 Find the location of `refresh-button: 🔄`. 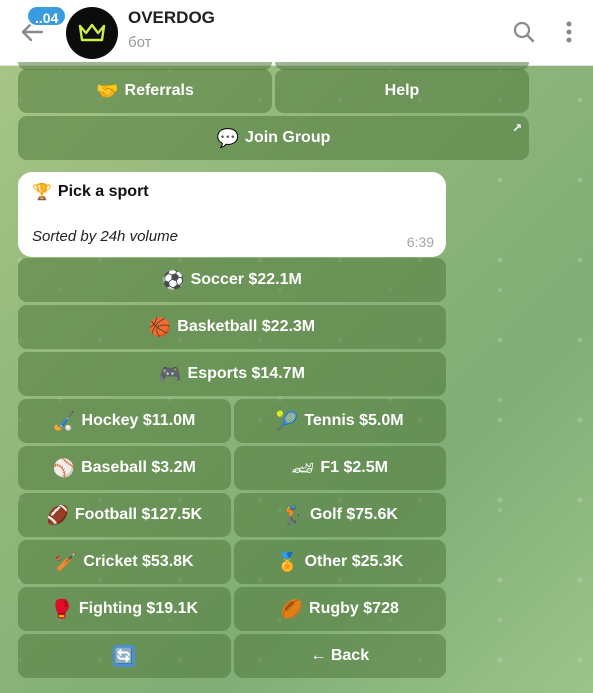

refresh-button: 🔄 is located at coordinates (124, 656).